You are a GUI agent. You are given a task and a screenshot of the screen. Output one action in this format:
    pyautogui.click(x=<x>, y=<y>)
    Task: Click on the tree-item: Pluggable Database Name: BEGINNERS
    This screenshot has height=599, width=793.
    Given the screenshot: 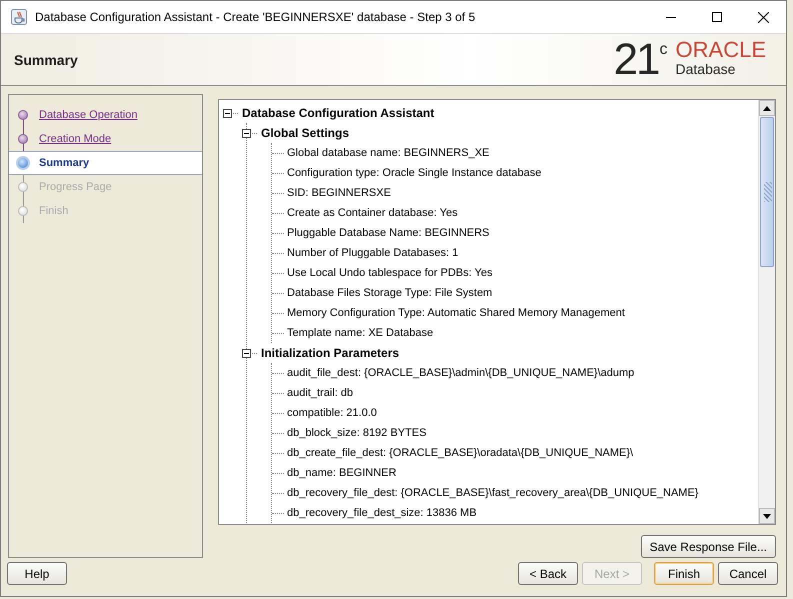 What is the action you would take?
    pyautogui.click(x=388, y=233)
    